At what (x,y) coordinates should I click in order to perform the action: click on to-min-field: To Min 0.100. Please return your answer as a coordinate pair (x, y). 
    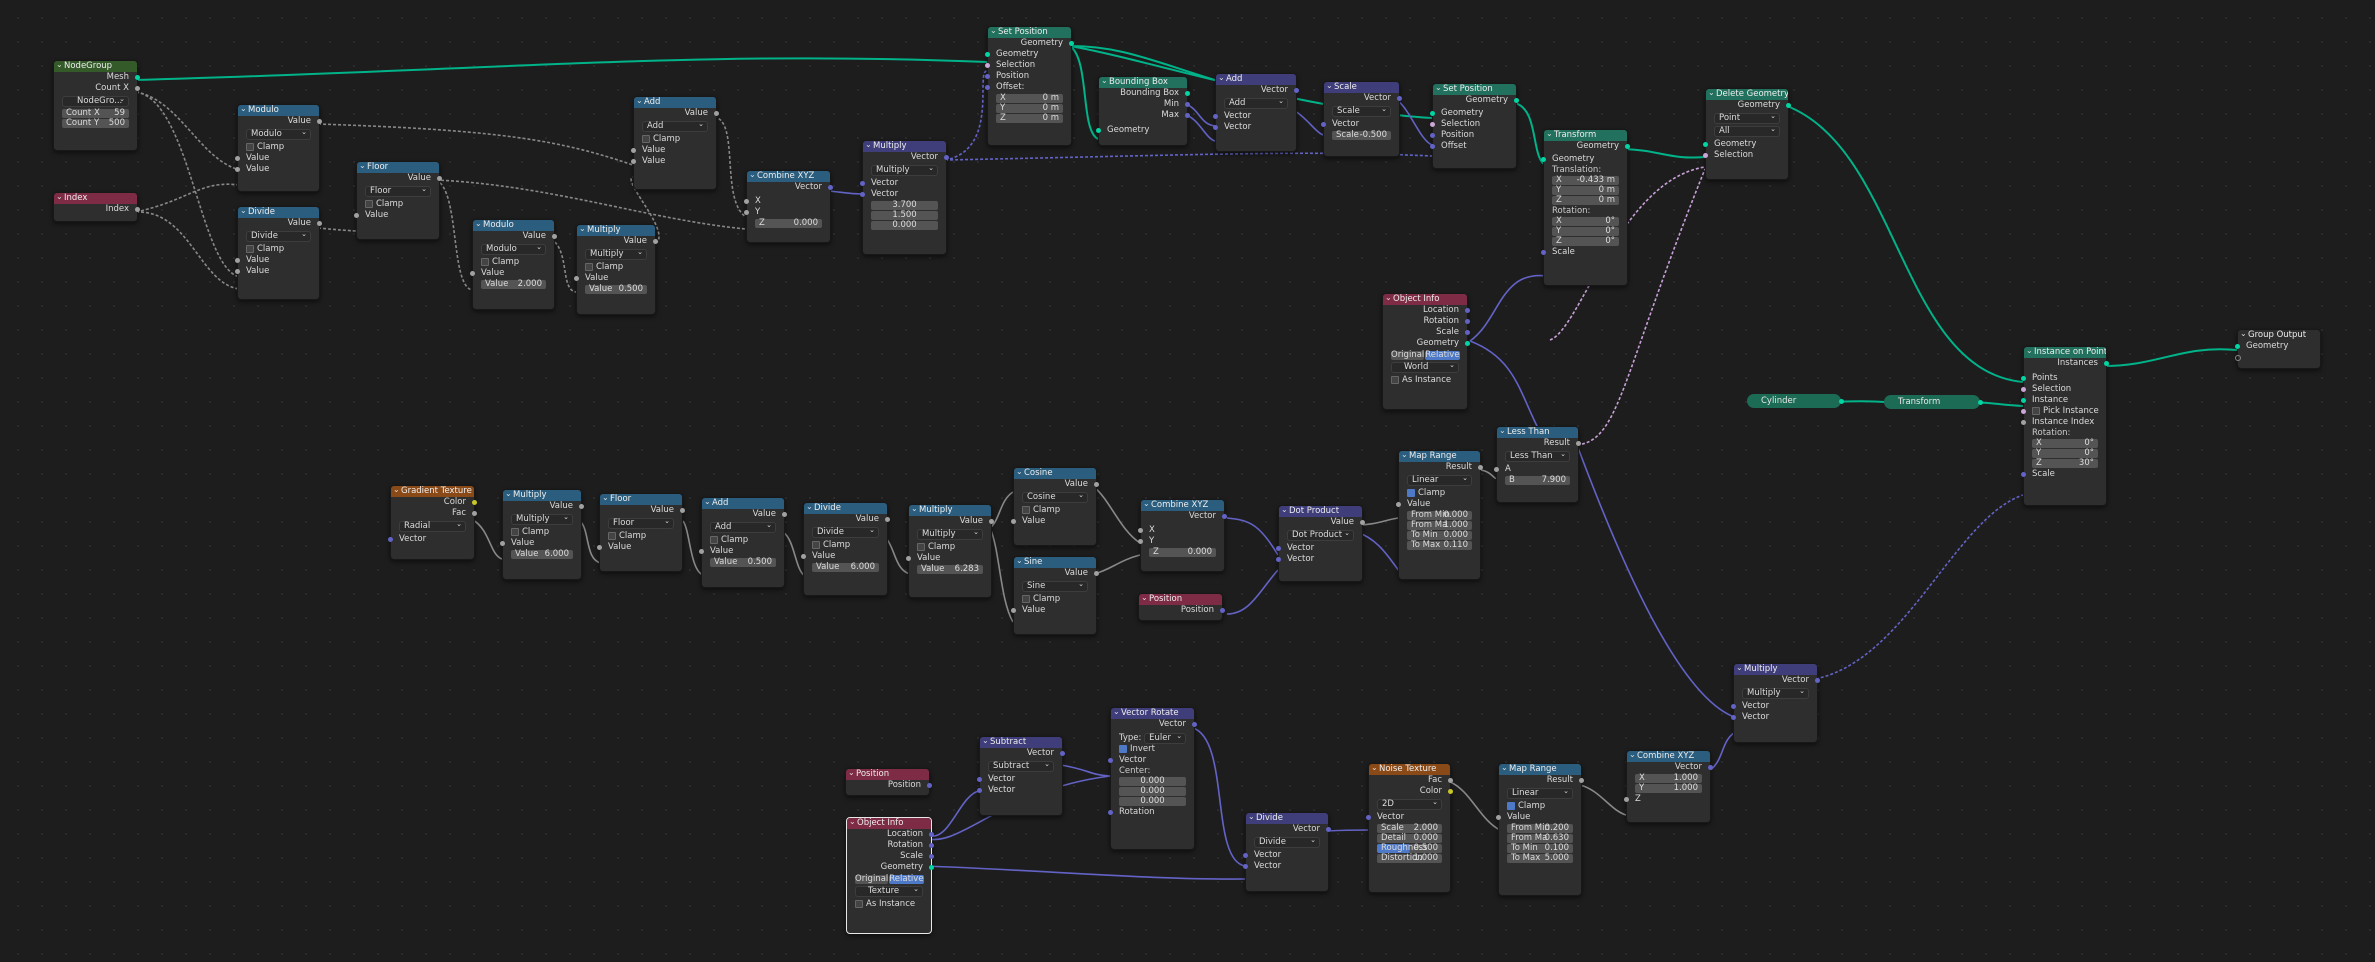
    Looking at the image, I should click on (1540, 848).